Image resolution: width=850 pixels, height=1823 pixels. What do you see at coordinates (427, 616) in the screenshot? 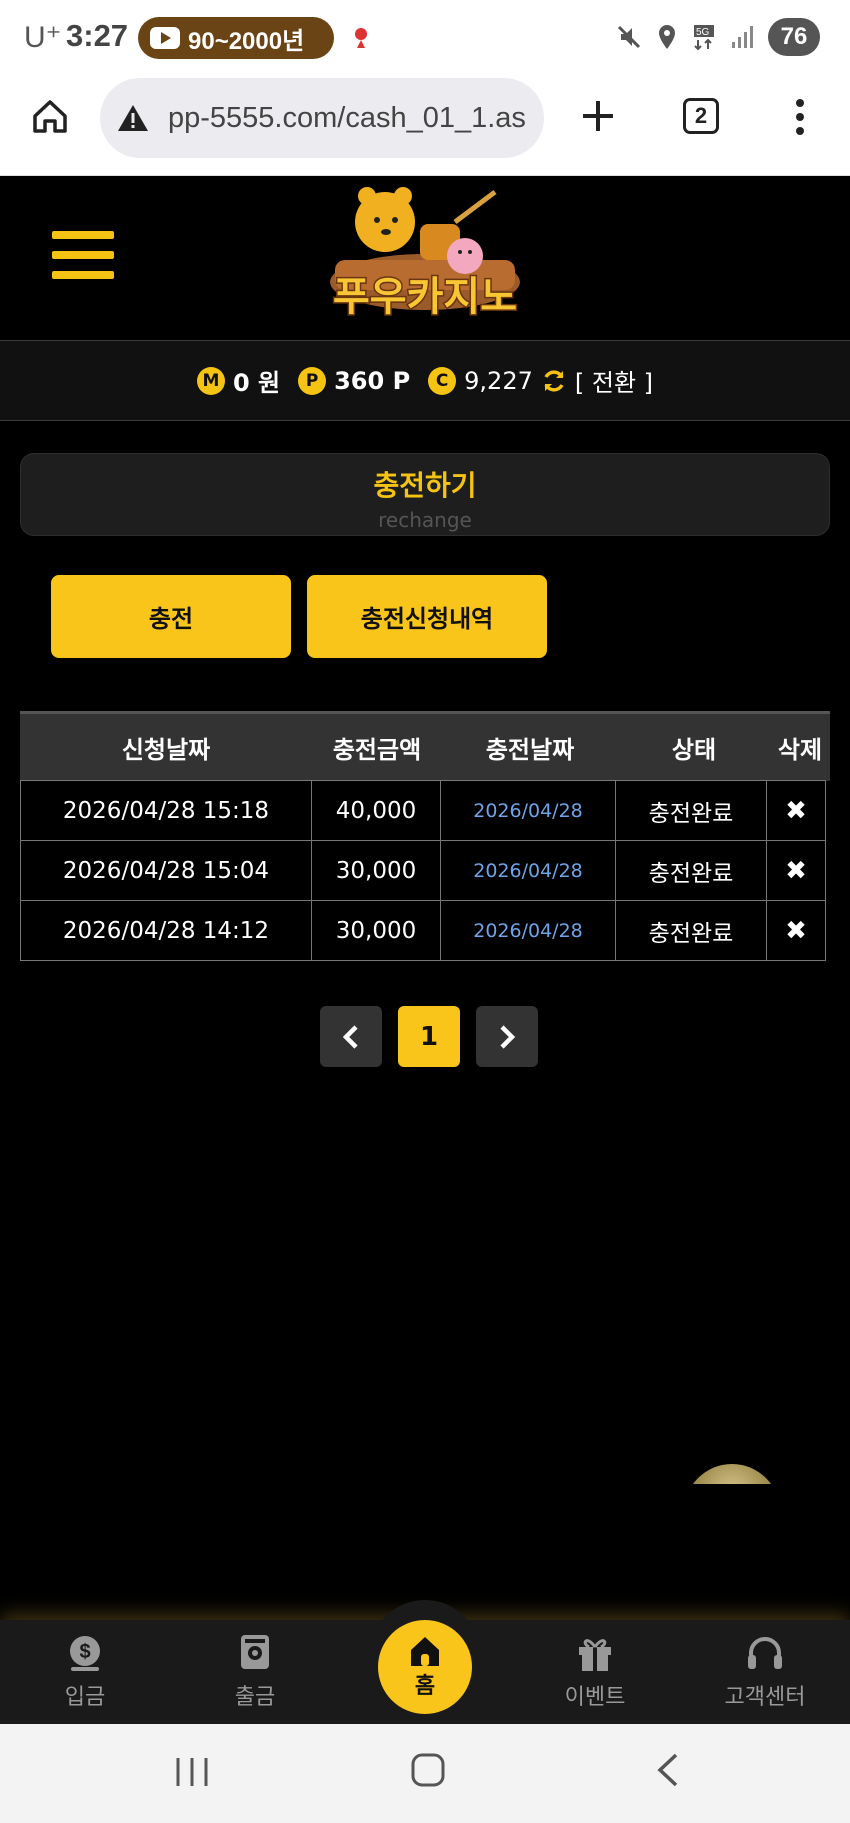
I see `charge-history-button: 충전신청내역` at bounding box center [427, 616].